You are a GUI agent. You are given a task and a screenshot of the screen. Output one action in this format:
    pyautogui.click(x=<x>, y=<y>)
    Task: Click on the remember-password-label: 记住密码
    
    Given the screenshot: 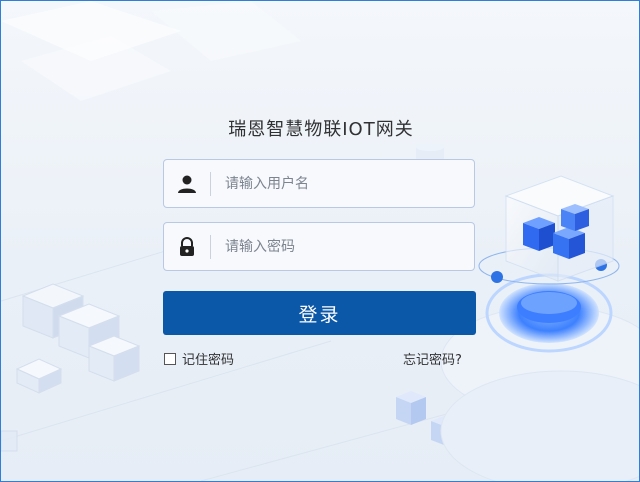 What is the action you would take?
    pyautogui.click(x=208, y=360)
    